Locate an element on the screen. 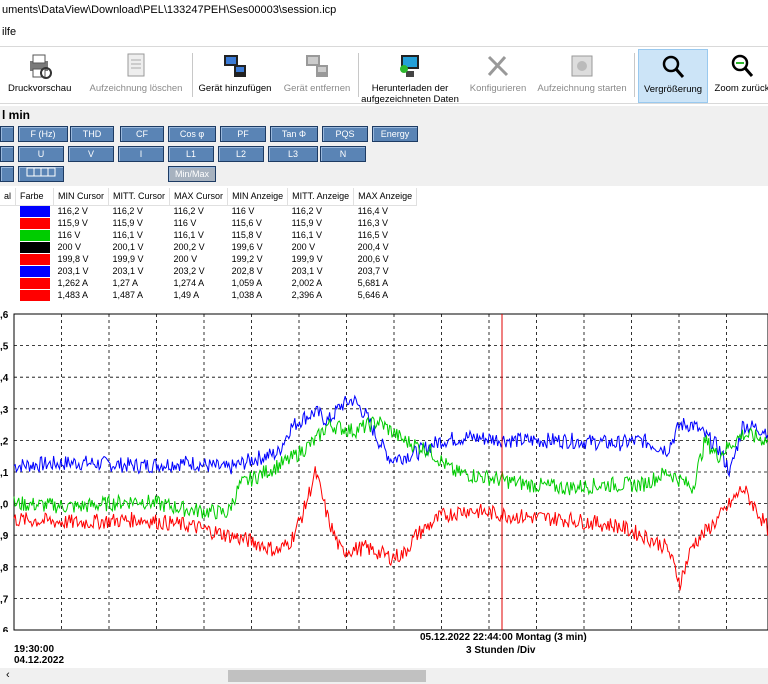 This screenshot has width=768, height=684. min-max-button: Min/Max is located at coordinates (192, 174).